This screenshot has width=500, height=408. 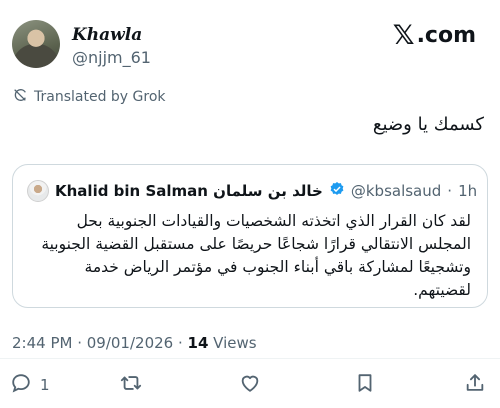 I want to click on tweet-text: كسمك يا وضيع, so click(x=428, y=124).